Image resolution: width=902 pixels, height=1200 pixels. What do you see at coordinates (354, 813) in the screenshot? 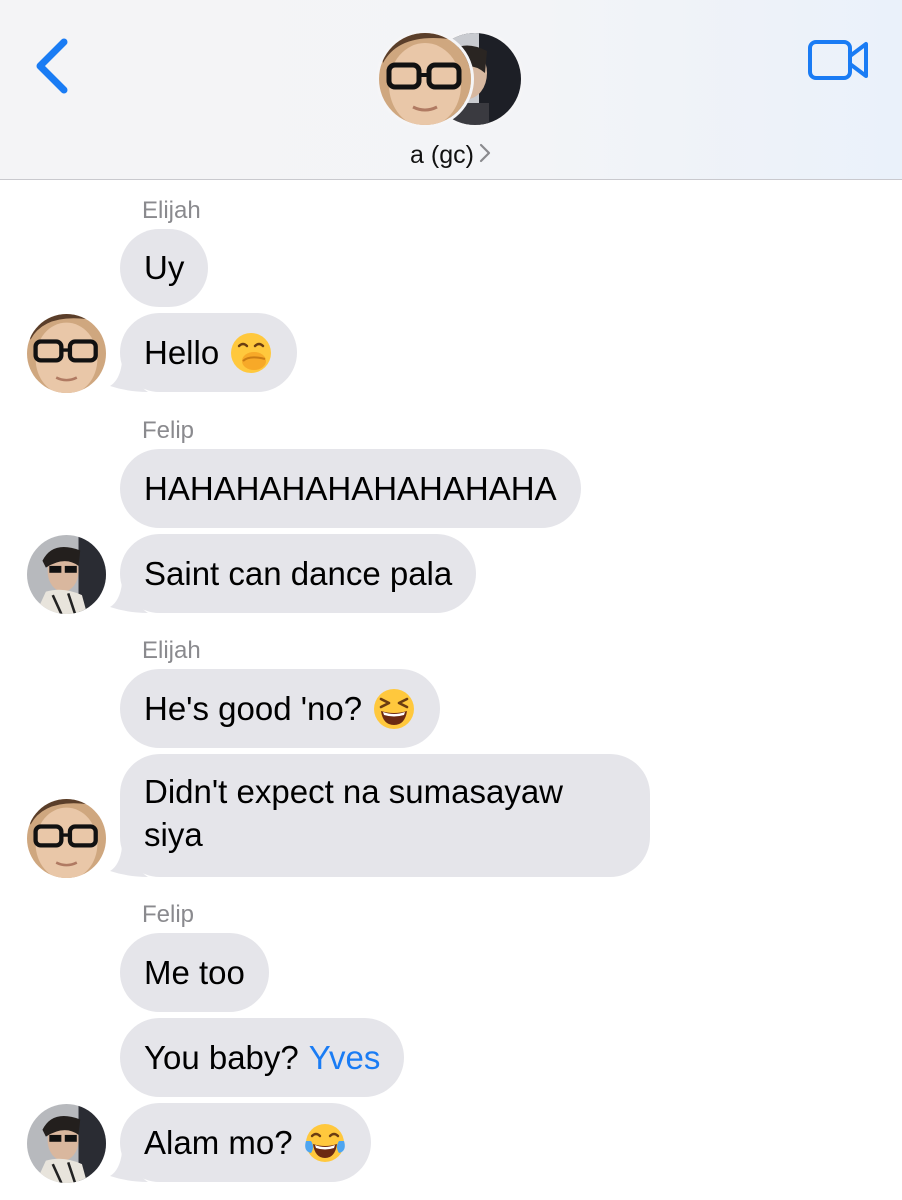
I see `message-text: Didn't expect na sumasayaw siya` at bounding box center [354, 813].